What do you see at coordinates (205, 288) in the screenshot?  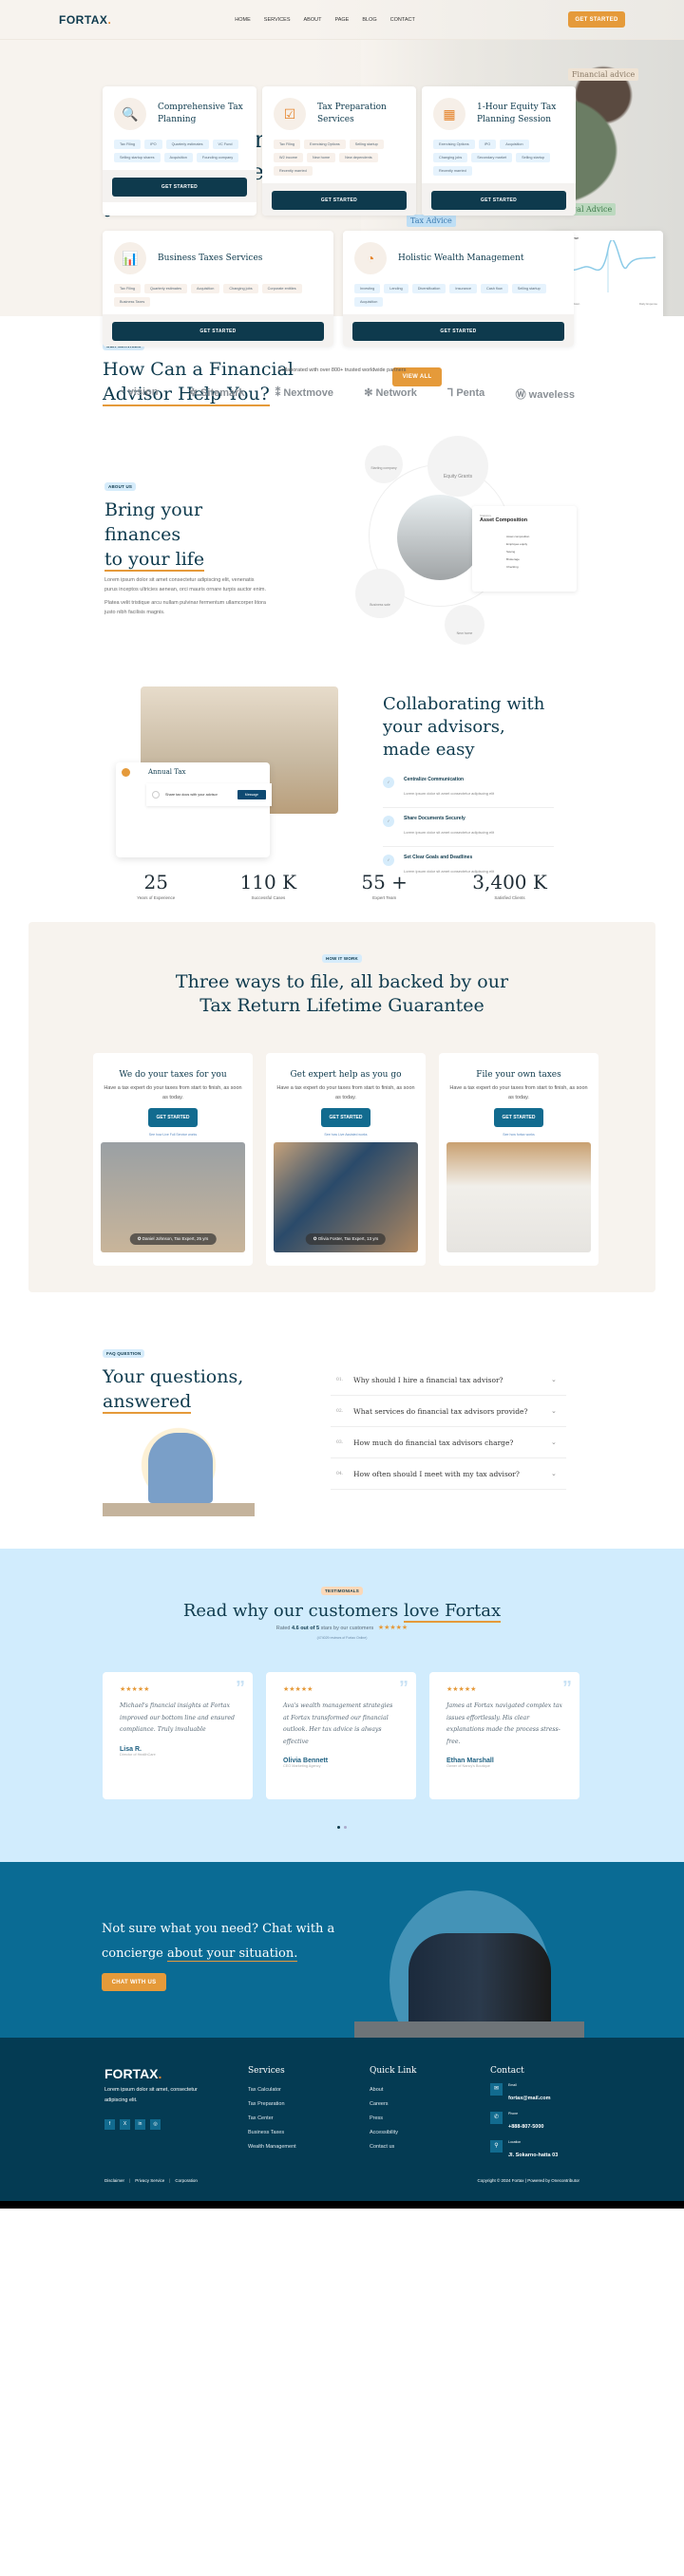 I see `tag: Acquisition` at bounding box center [205, 288].